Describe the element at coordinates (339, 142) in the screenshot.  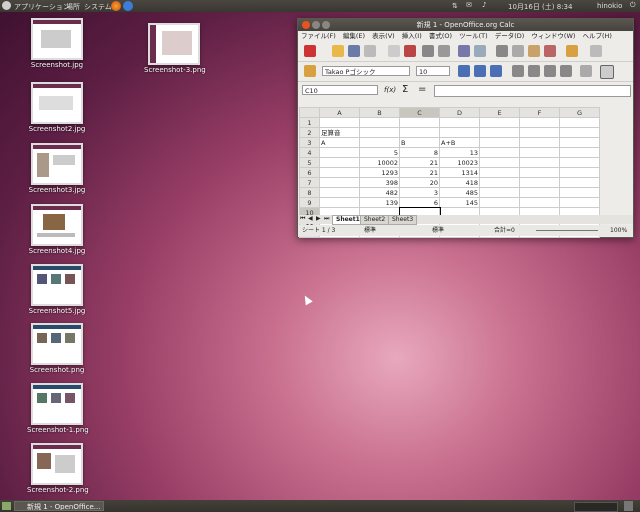
I see `cell: A` at that location.